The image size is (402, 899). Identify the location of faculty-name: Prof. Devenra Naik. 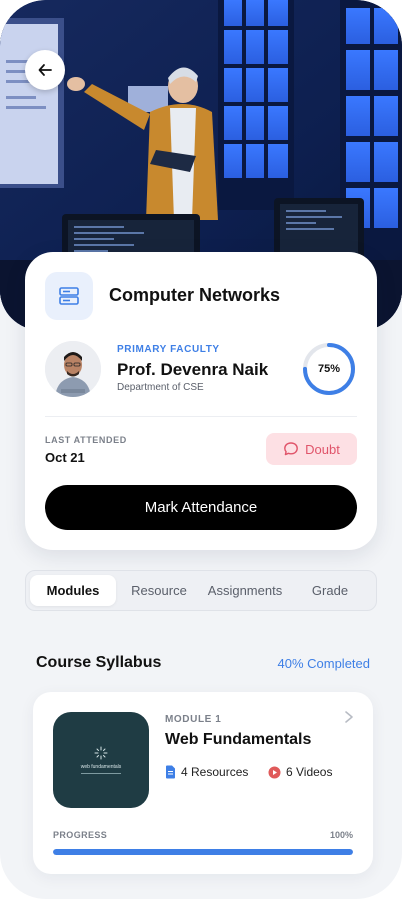
(193, 369).